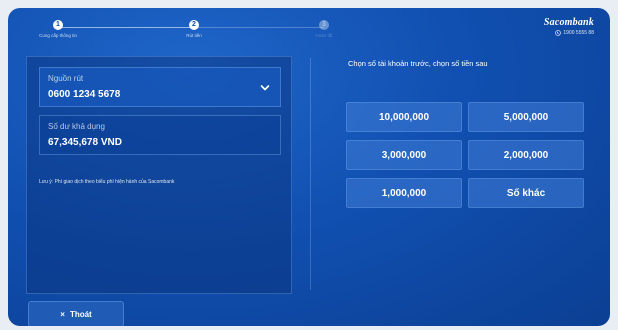 This screenshot has width=618, height=330. I want to click on amount-button-5000000: 5,000,000, so click(526, 117).